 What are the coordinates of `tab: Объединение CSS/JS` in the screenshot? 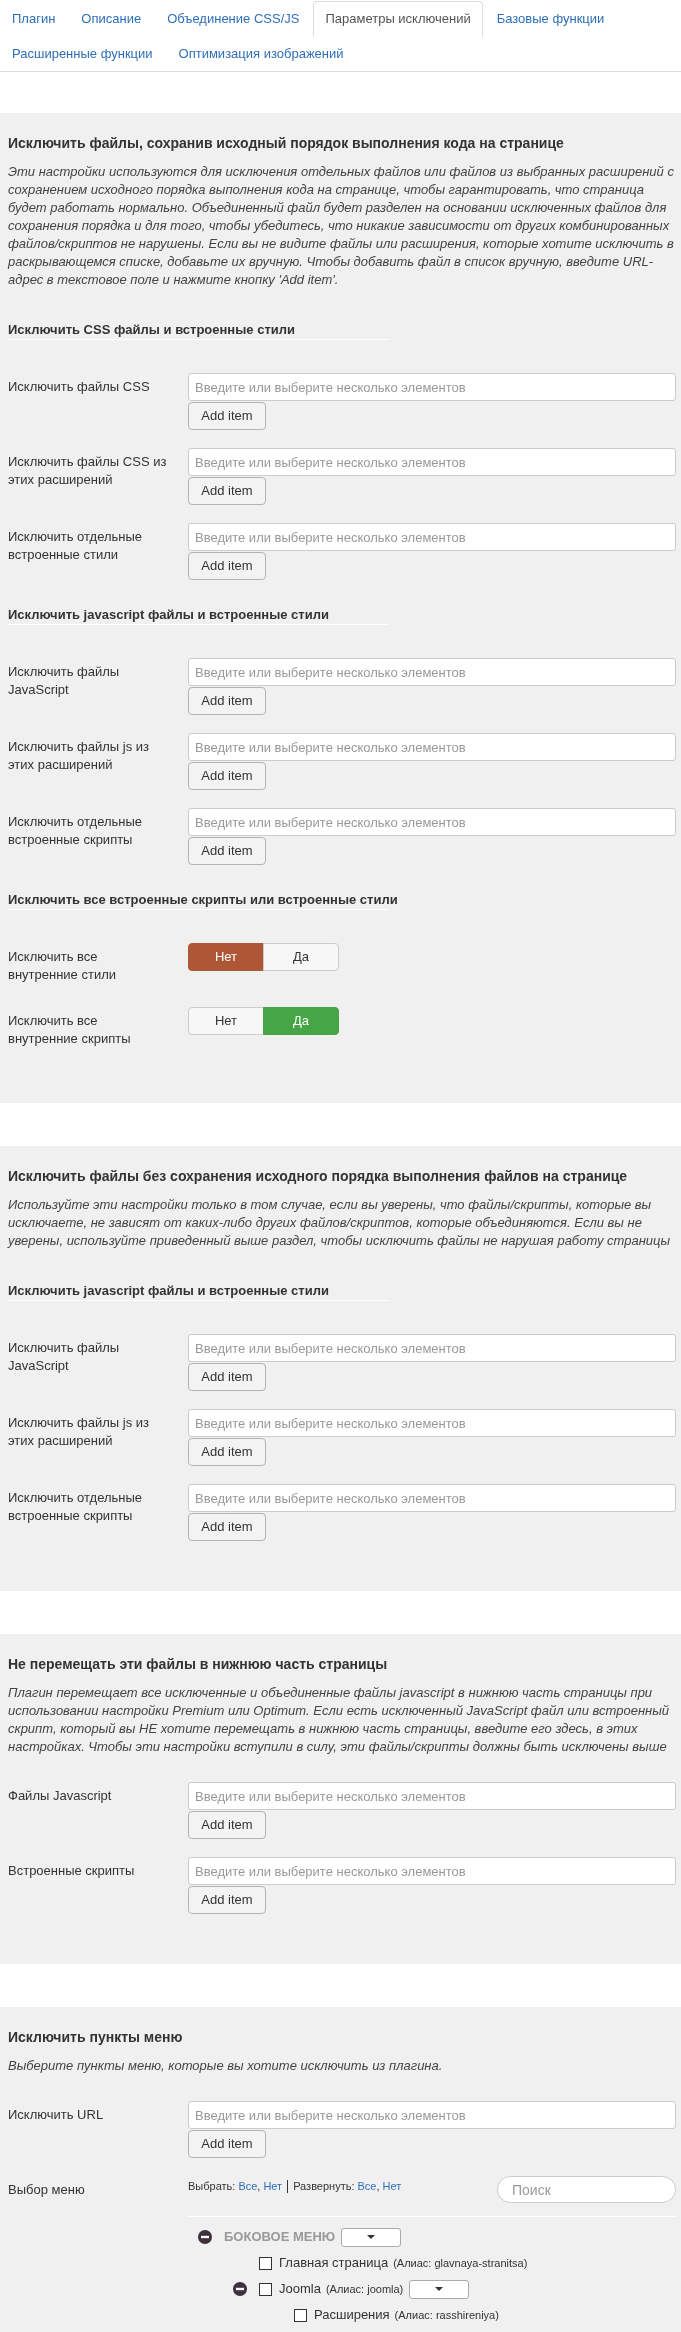 It's located at (233, 19).